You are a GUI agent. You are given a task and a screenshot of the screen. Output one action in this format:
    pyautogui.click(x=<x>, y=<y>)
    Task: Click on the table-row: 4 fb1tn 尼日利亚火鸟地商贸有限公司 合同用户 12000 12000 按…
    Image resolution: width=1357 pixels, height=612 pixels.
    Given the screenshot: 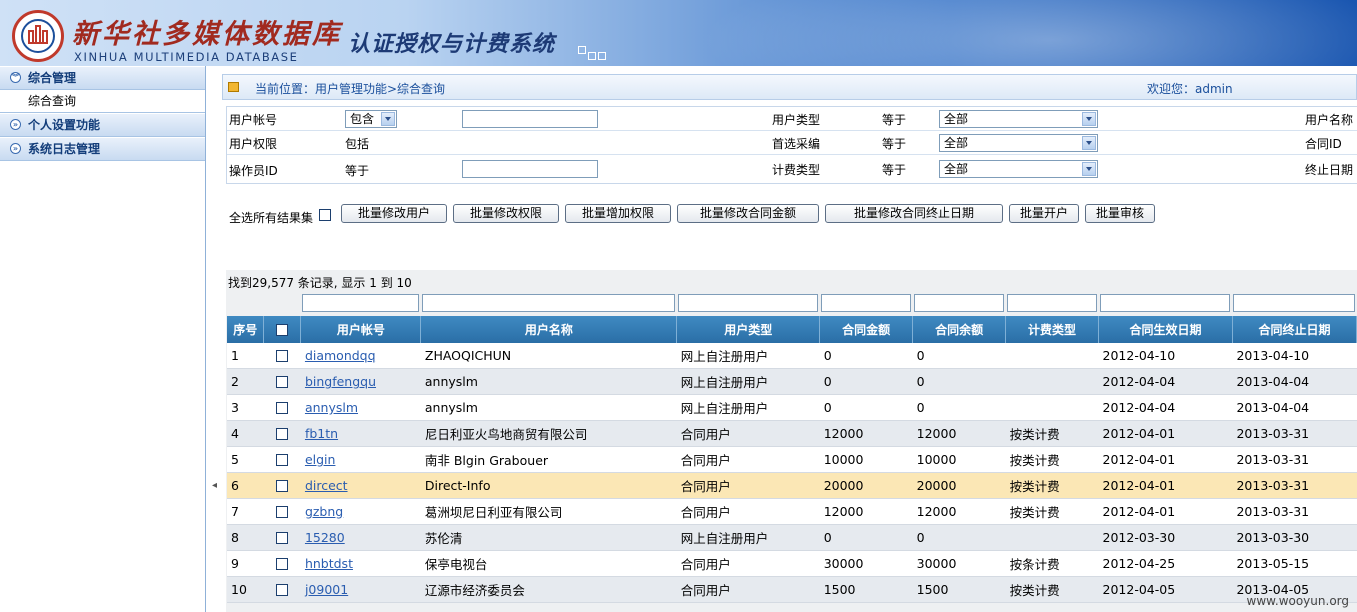 What is the action you would take?
    pyautogui.click(x=792, y=433)
    